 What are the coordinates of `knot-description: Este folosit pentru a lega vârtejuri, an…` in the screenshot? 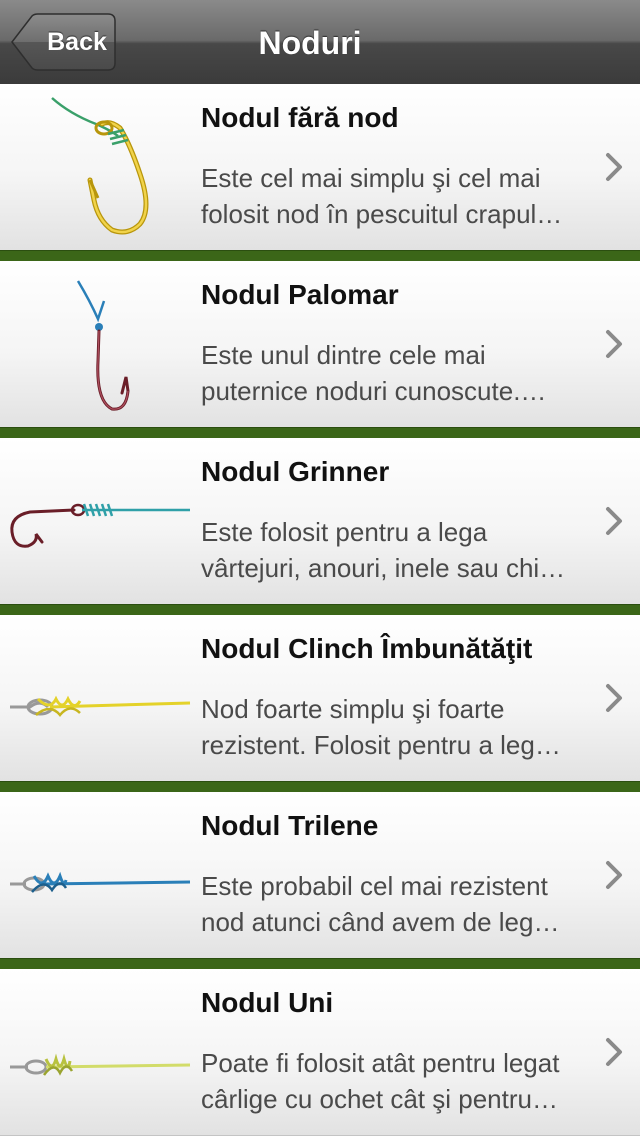 It's located at (399, 550).